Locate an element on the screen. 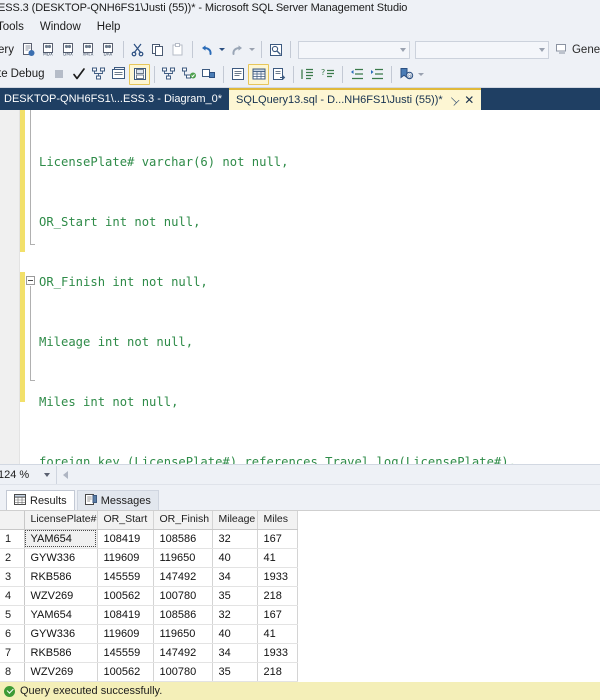 The width and height of the screenshot is (600, 700). row-number: 8 is located at coordinates (12, 672).